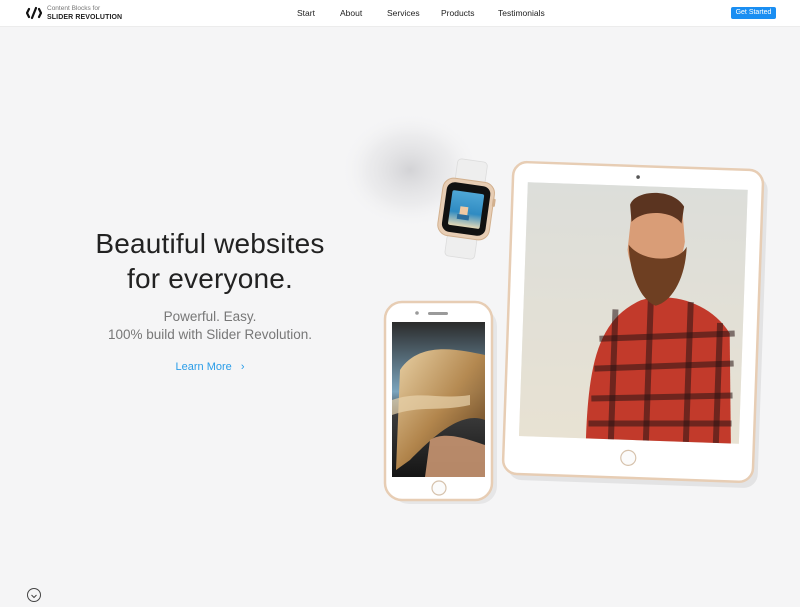 The width and height of the screenshot is (800, 607). Describe the element at coordinates (242, 367) in the screenshot. I see `chevron-right-icon: ›` at that location.